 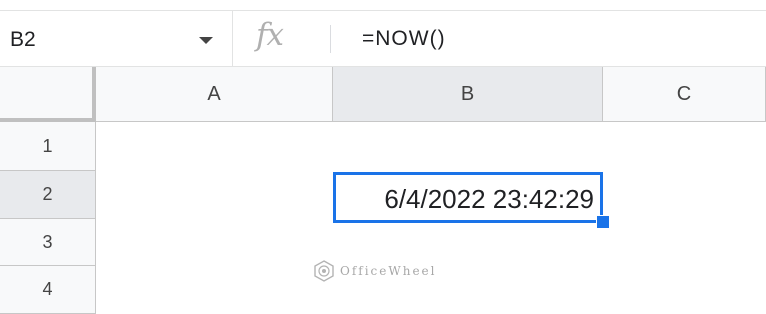 I want to click on row-header-4: 4, so click(x=48, y=290).